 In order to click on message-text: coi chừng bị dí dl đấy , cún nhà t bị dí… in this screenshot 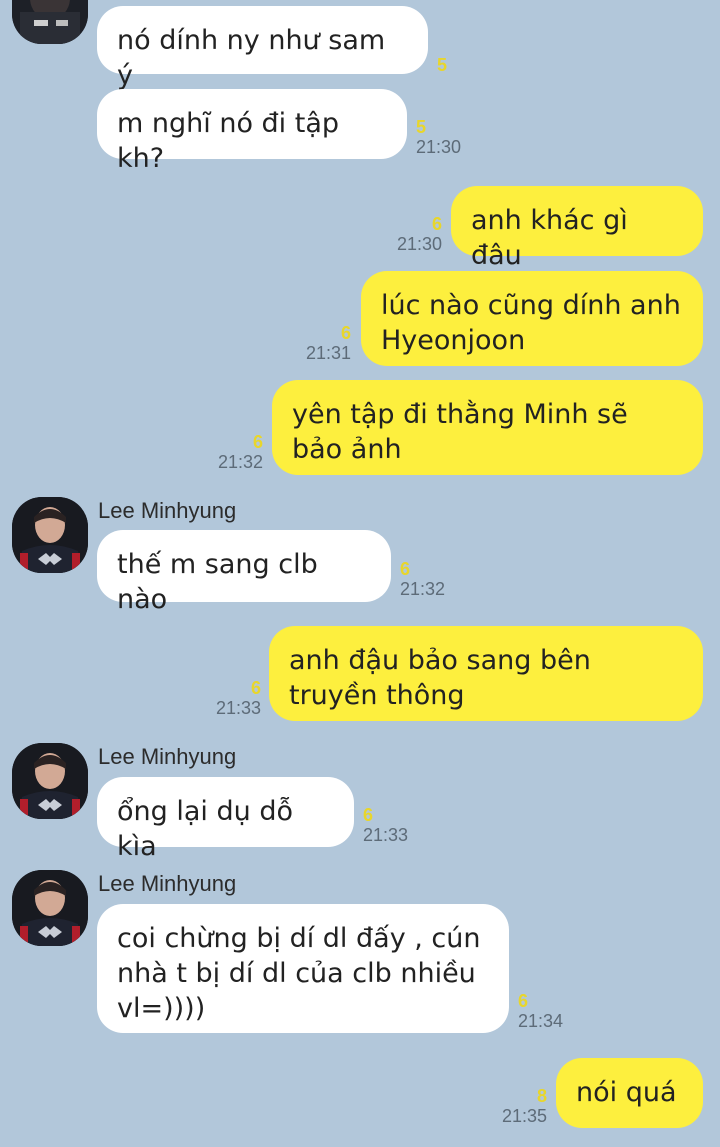, I will do `click(299, 973)`.